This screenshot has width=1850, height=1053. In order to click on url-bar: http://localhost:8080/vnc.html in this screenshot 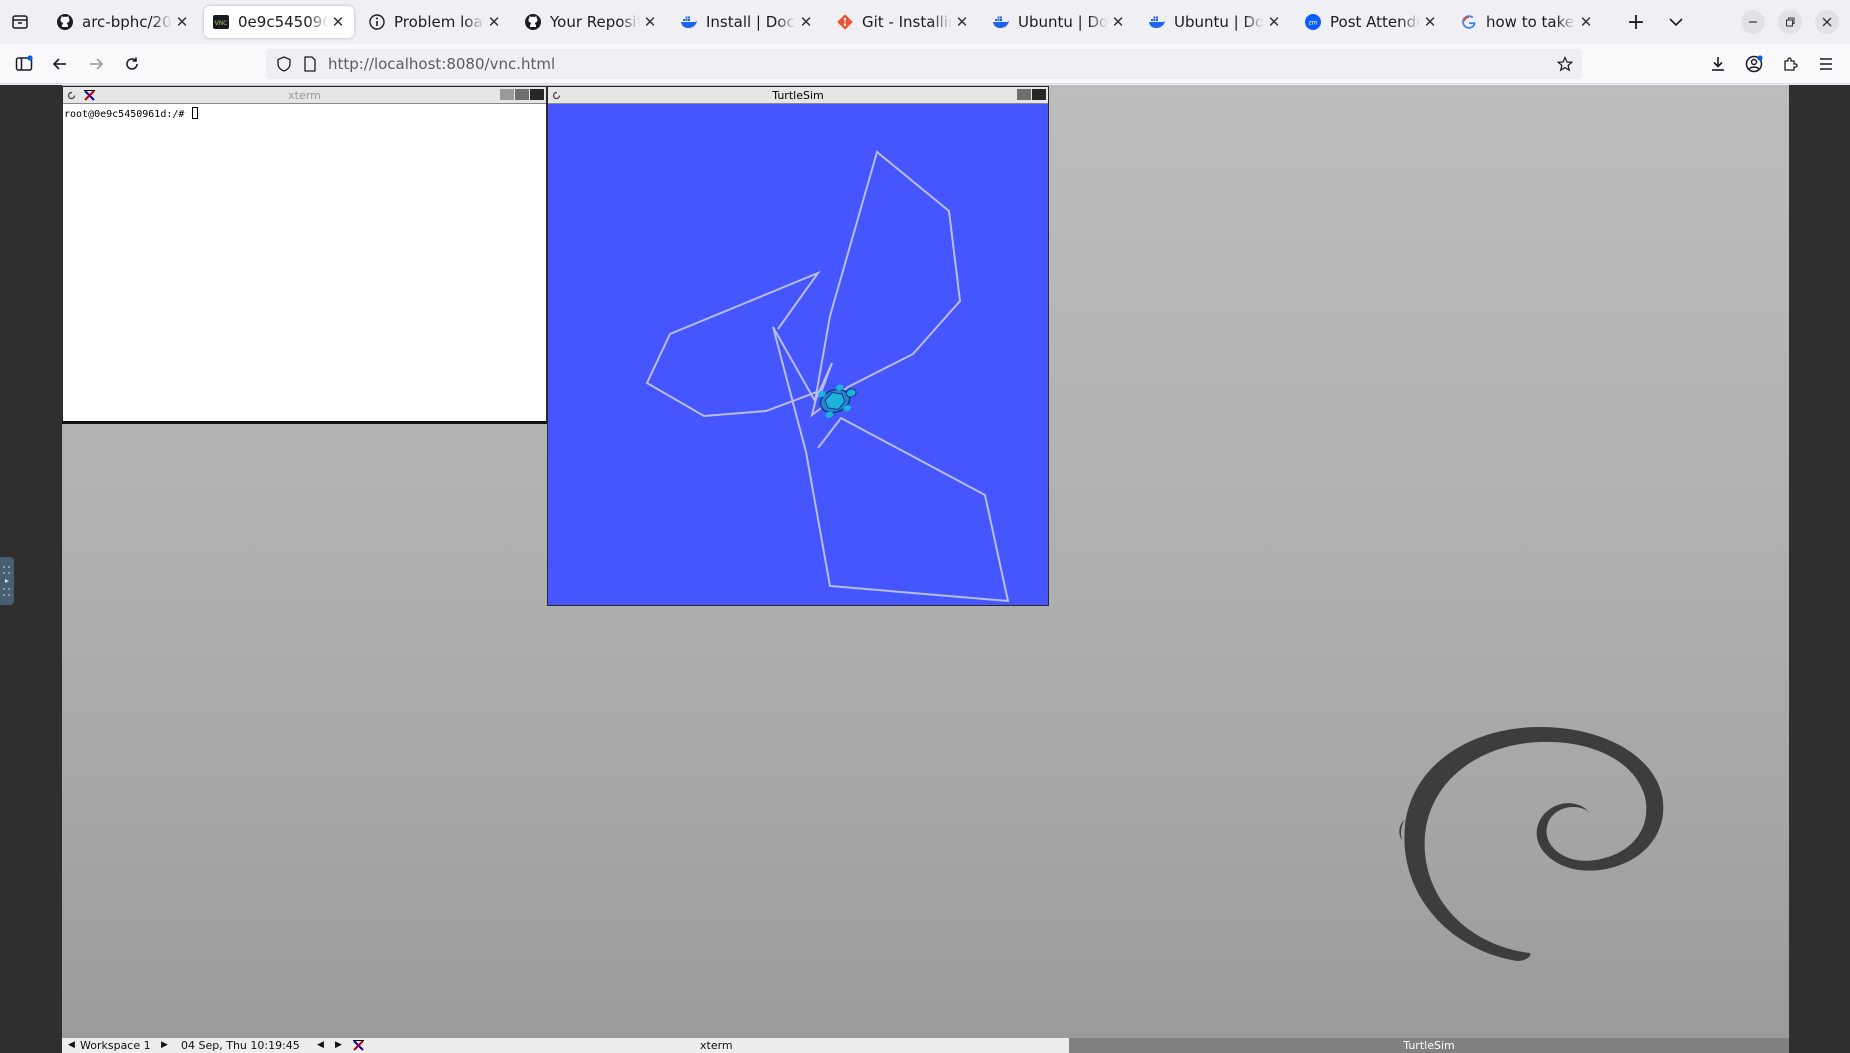, I will do `click(924, 64)`.